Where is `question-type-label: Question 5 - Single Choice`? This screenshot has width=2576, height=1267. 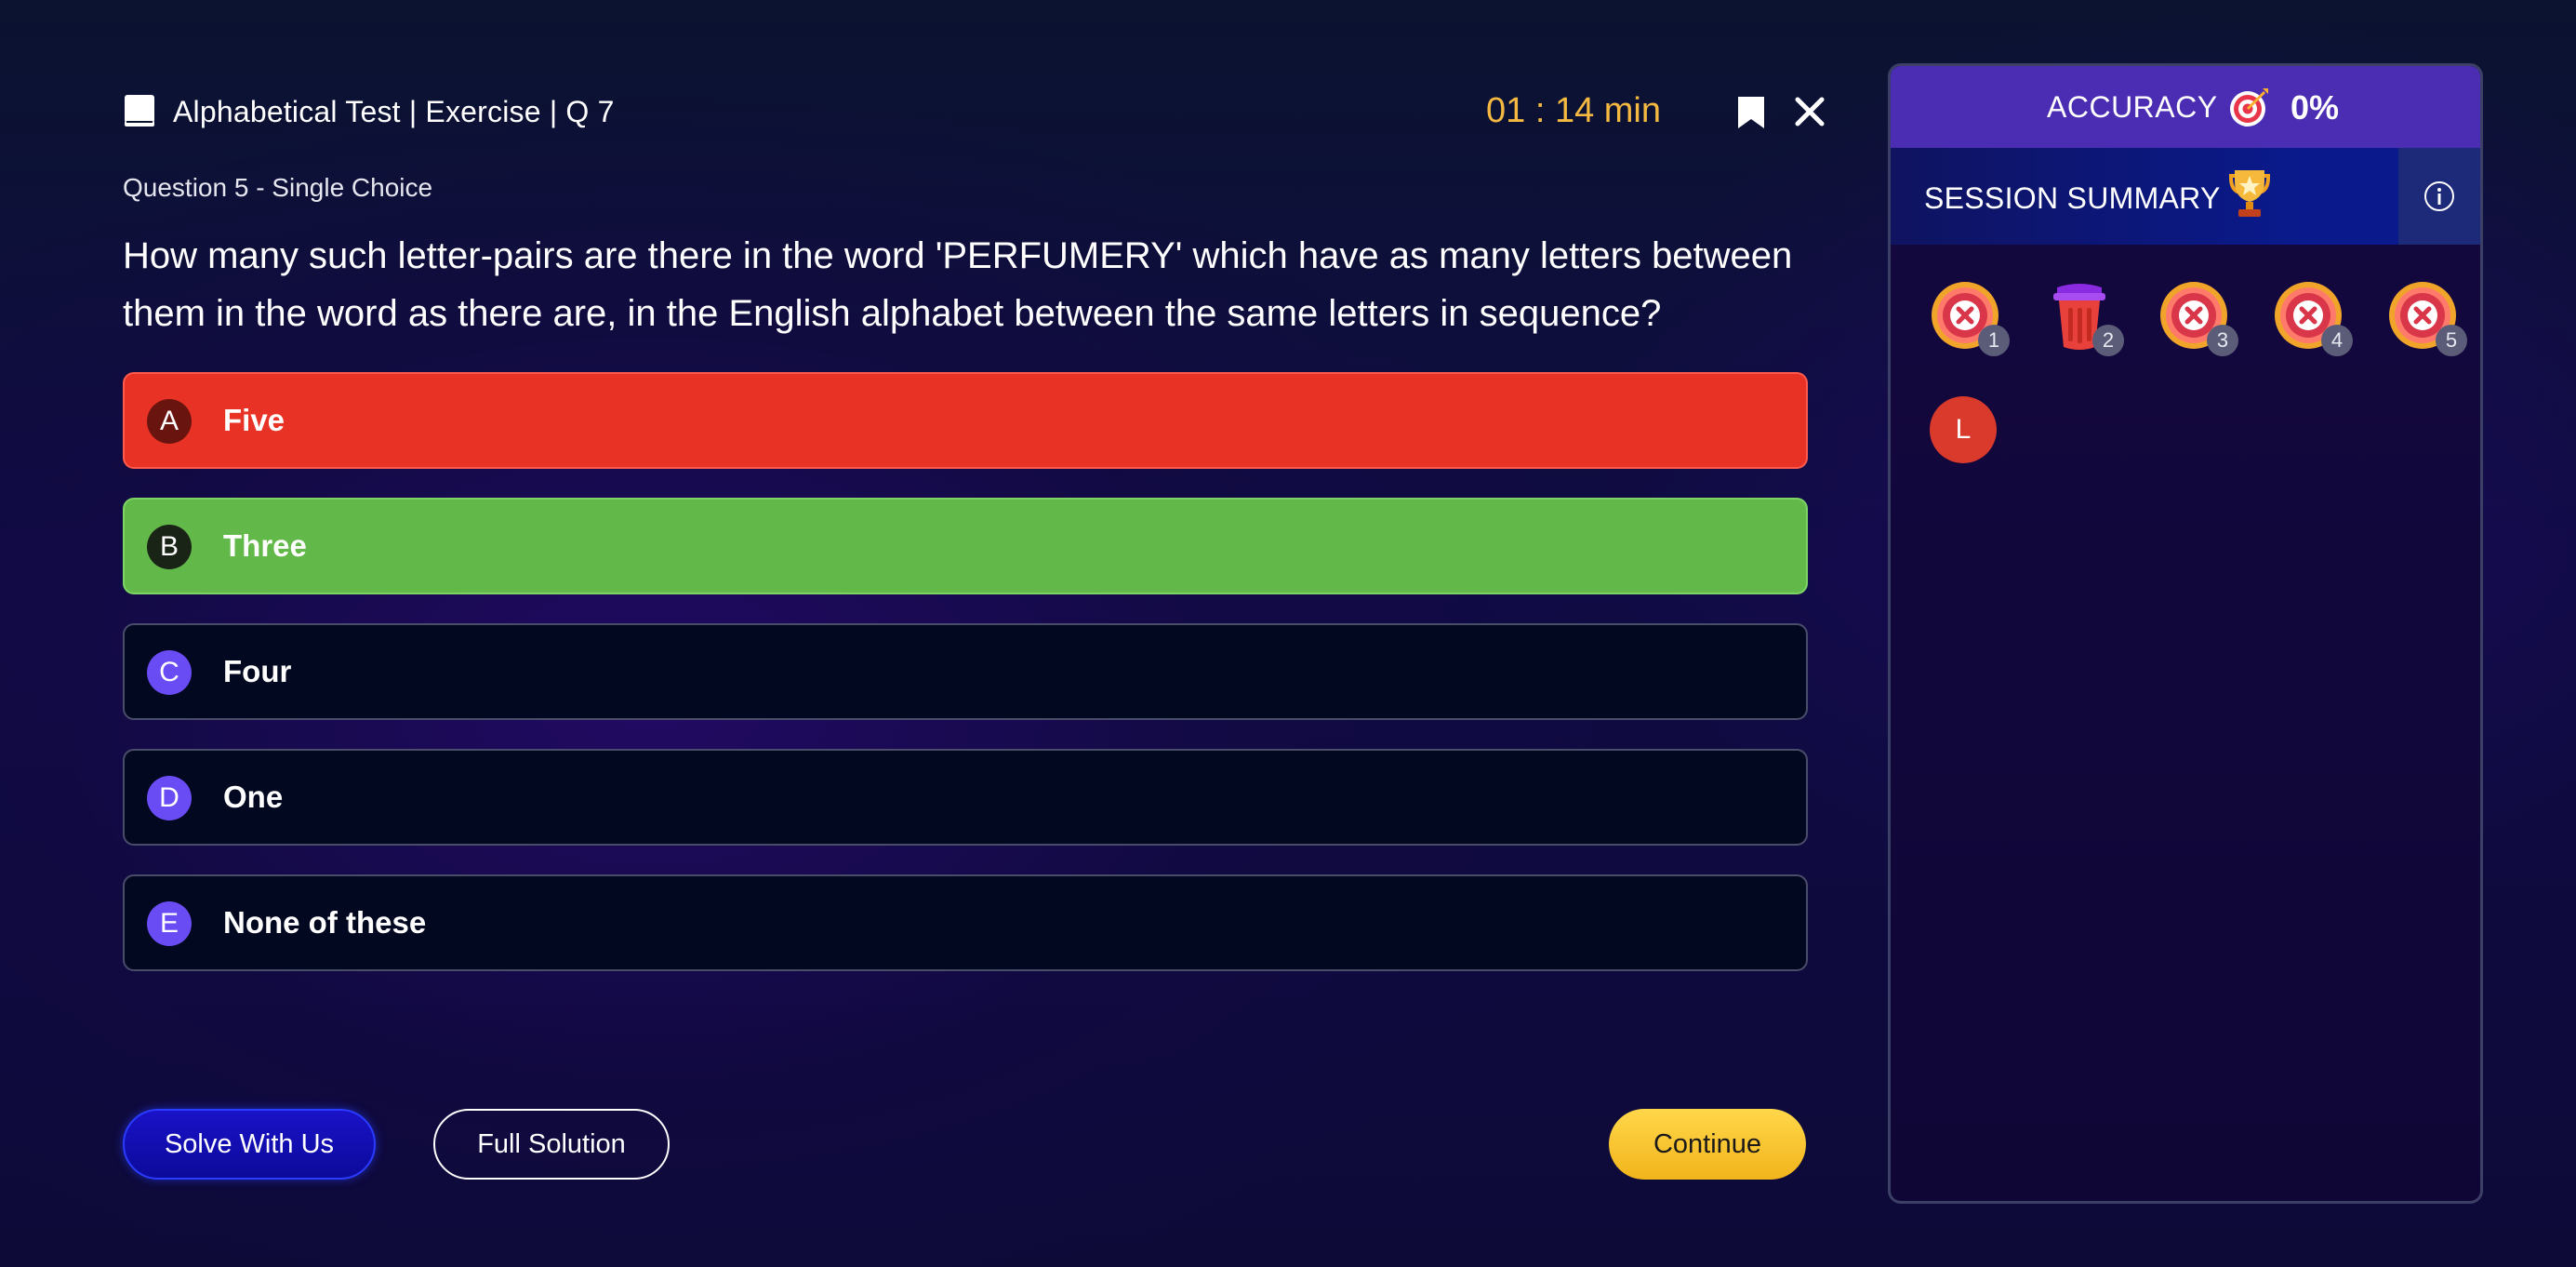 question-type-label: Question 5 - Single Choice is located at coordinates (278, 188).